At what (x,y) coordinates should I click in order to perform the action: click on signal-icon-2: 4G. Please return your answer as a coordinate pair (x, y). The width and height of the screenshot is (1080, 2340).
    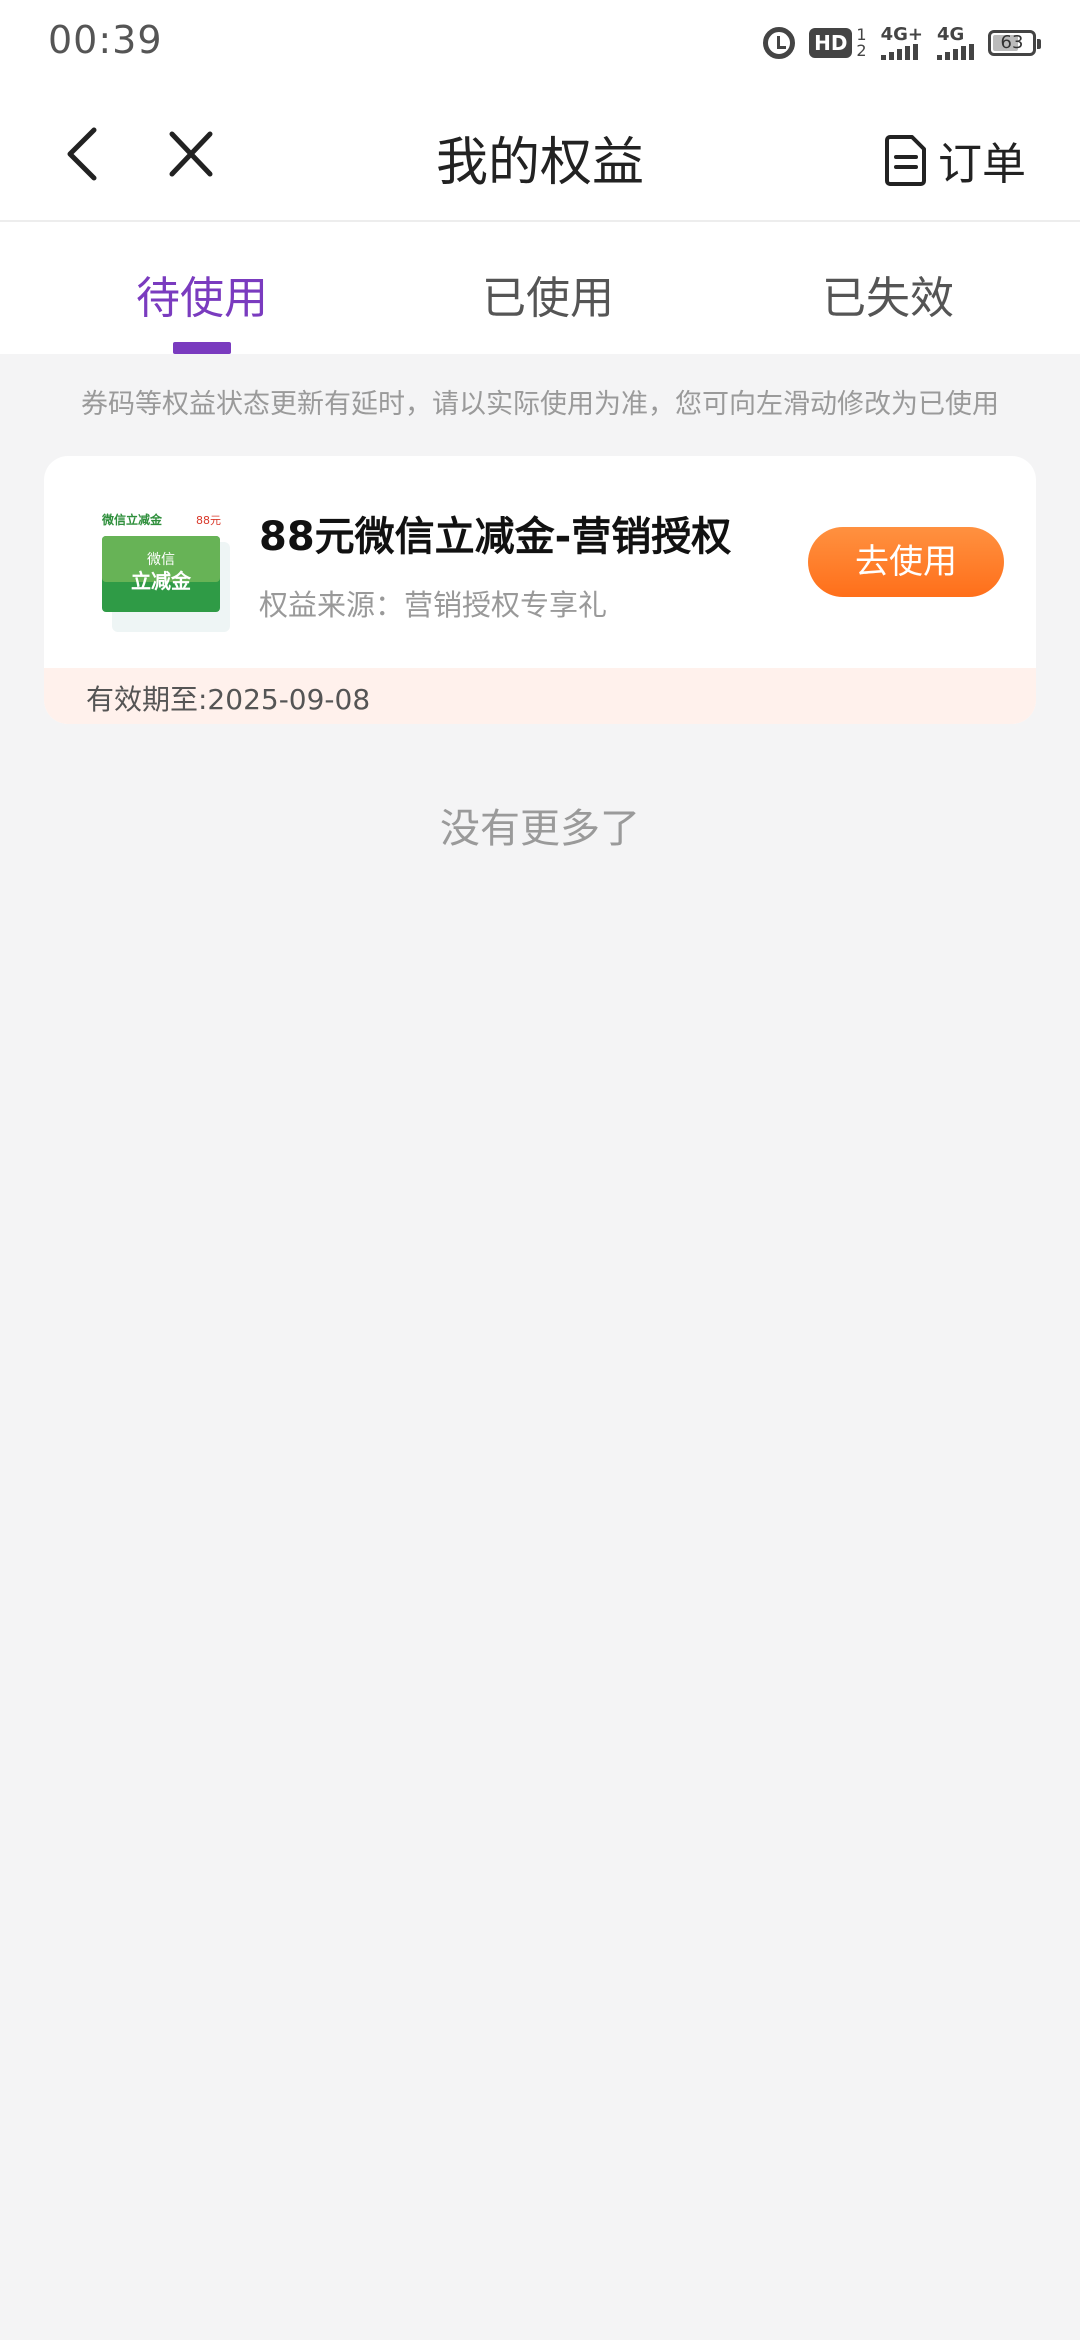
    Looking at the image, I should click on (955, 43).